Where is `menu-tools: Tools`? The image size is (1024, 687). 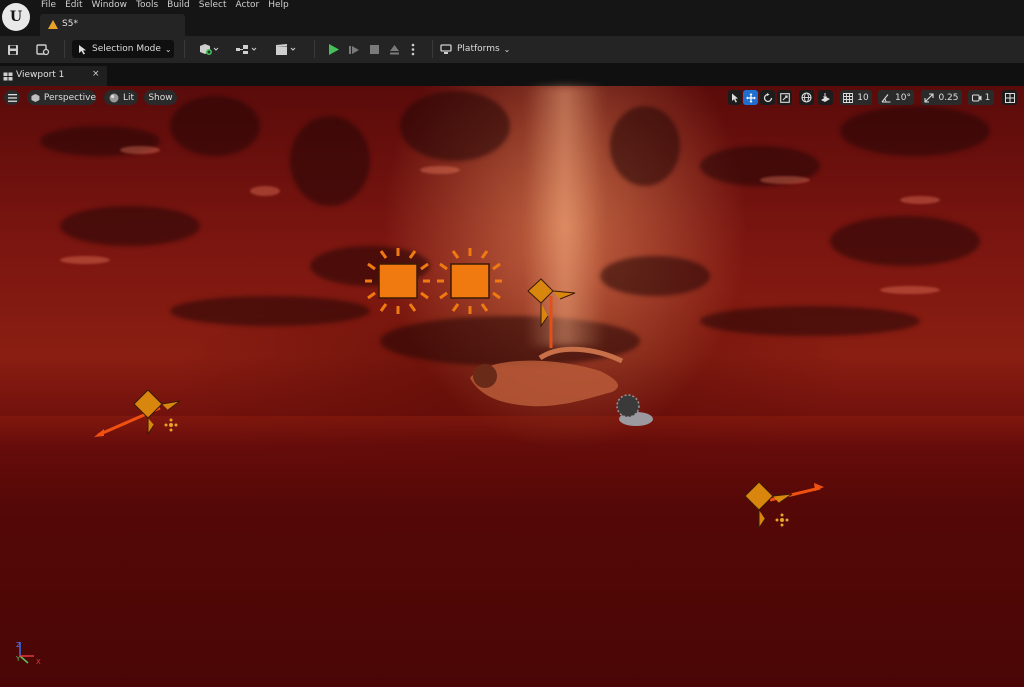 menu-tools: Tools is located at coordinates (150, 6).